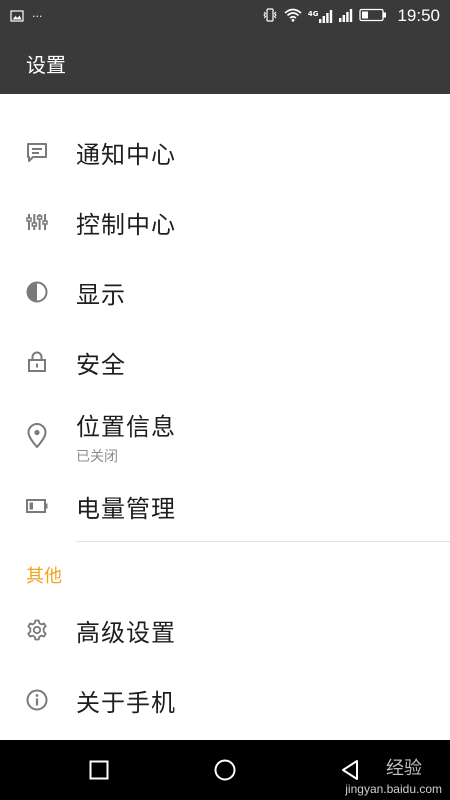 The height and width of the screenshot is (800, 450). I want to click on notification-dots: ···, so click(37, 16).